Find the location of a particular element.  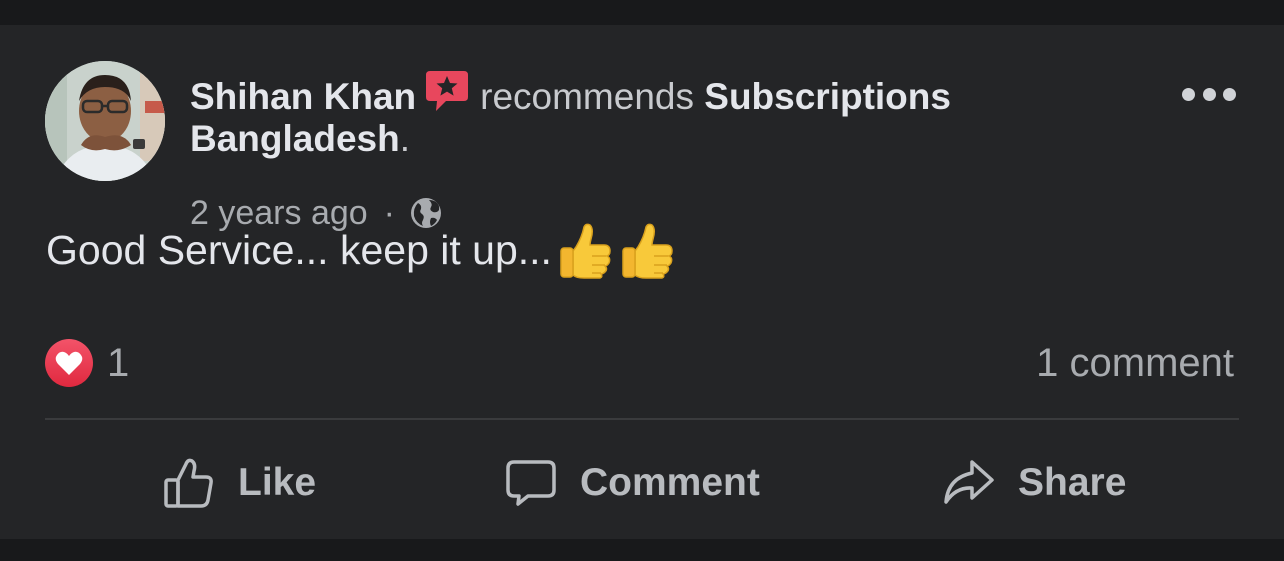

share-button: Share is located at coordinates (1034, 483).